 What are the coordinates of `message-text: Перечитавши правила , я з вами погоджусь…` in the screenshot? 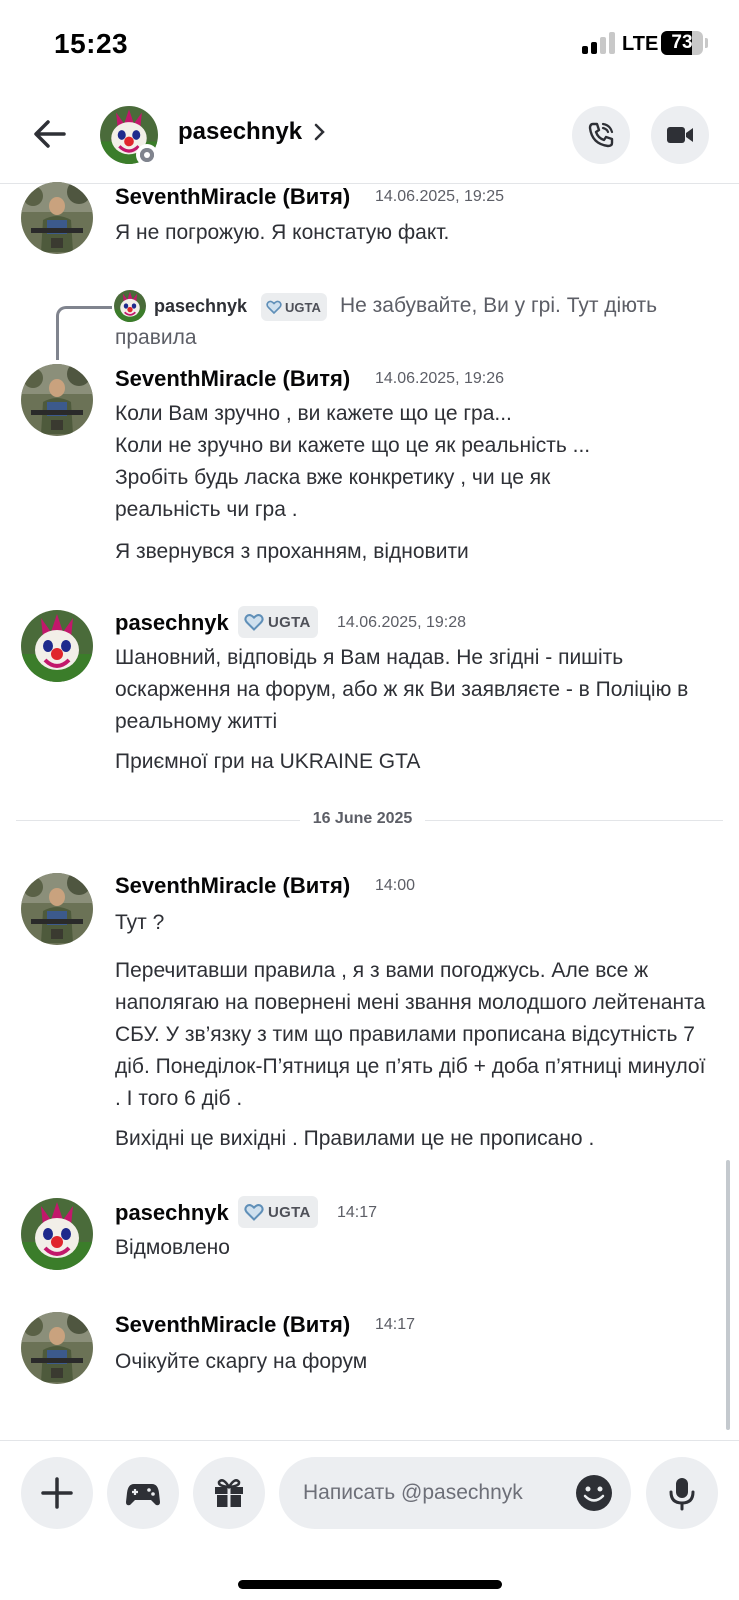 It's located at (410, 1034).